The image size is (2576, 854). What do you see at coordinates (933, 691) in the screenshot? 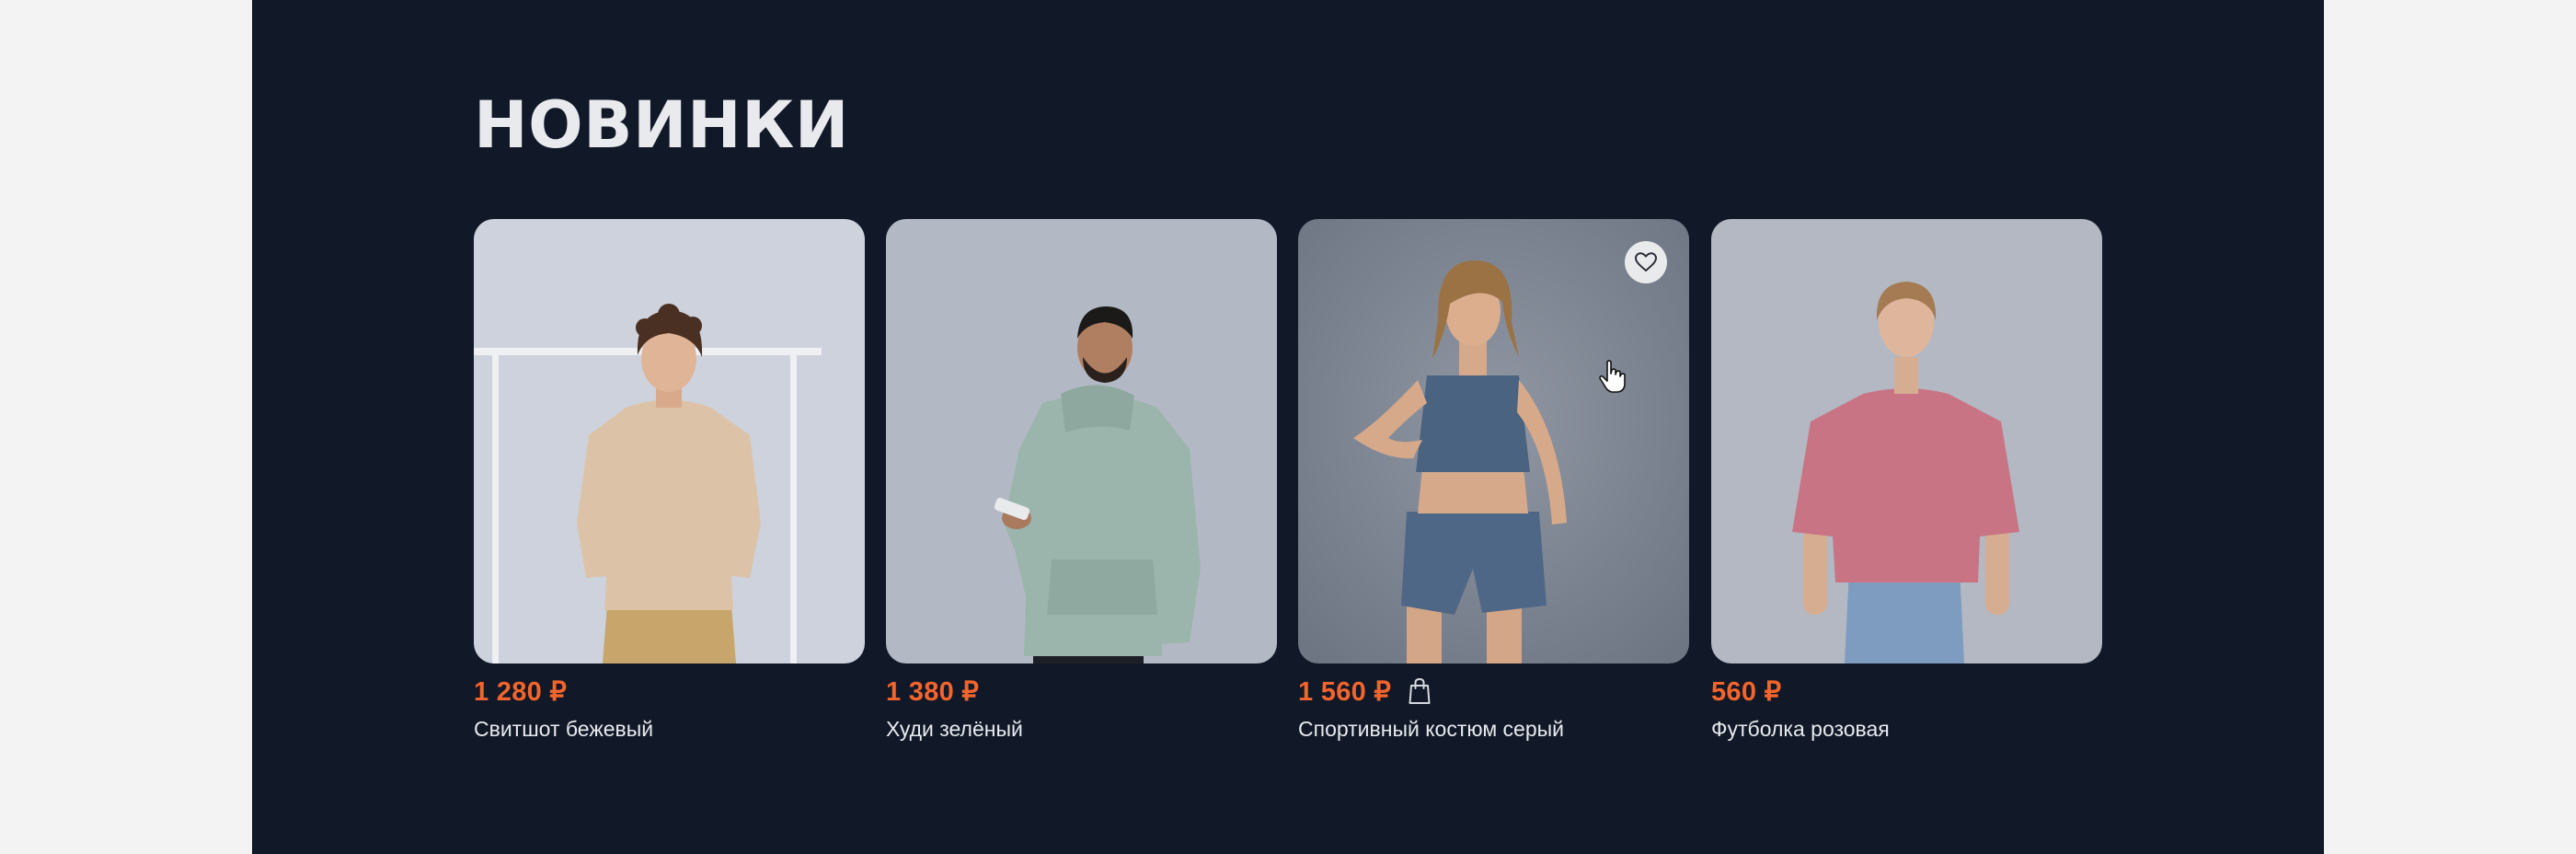
I see `product-price: 1 380 ₽` at bounding box center [933, 691].